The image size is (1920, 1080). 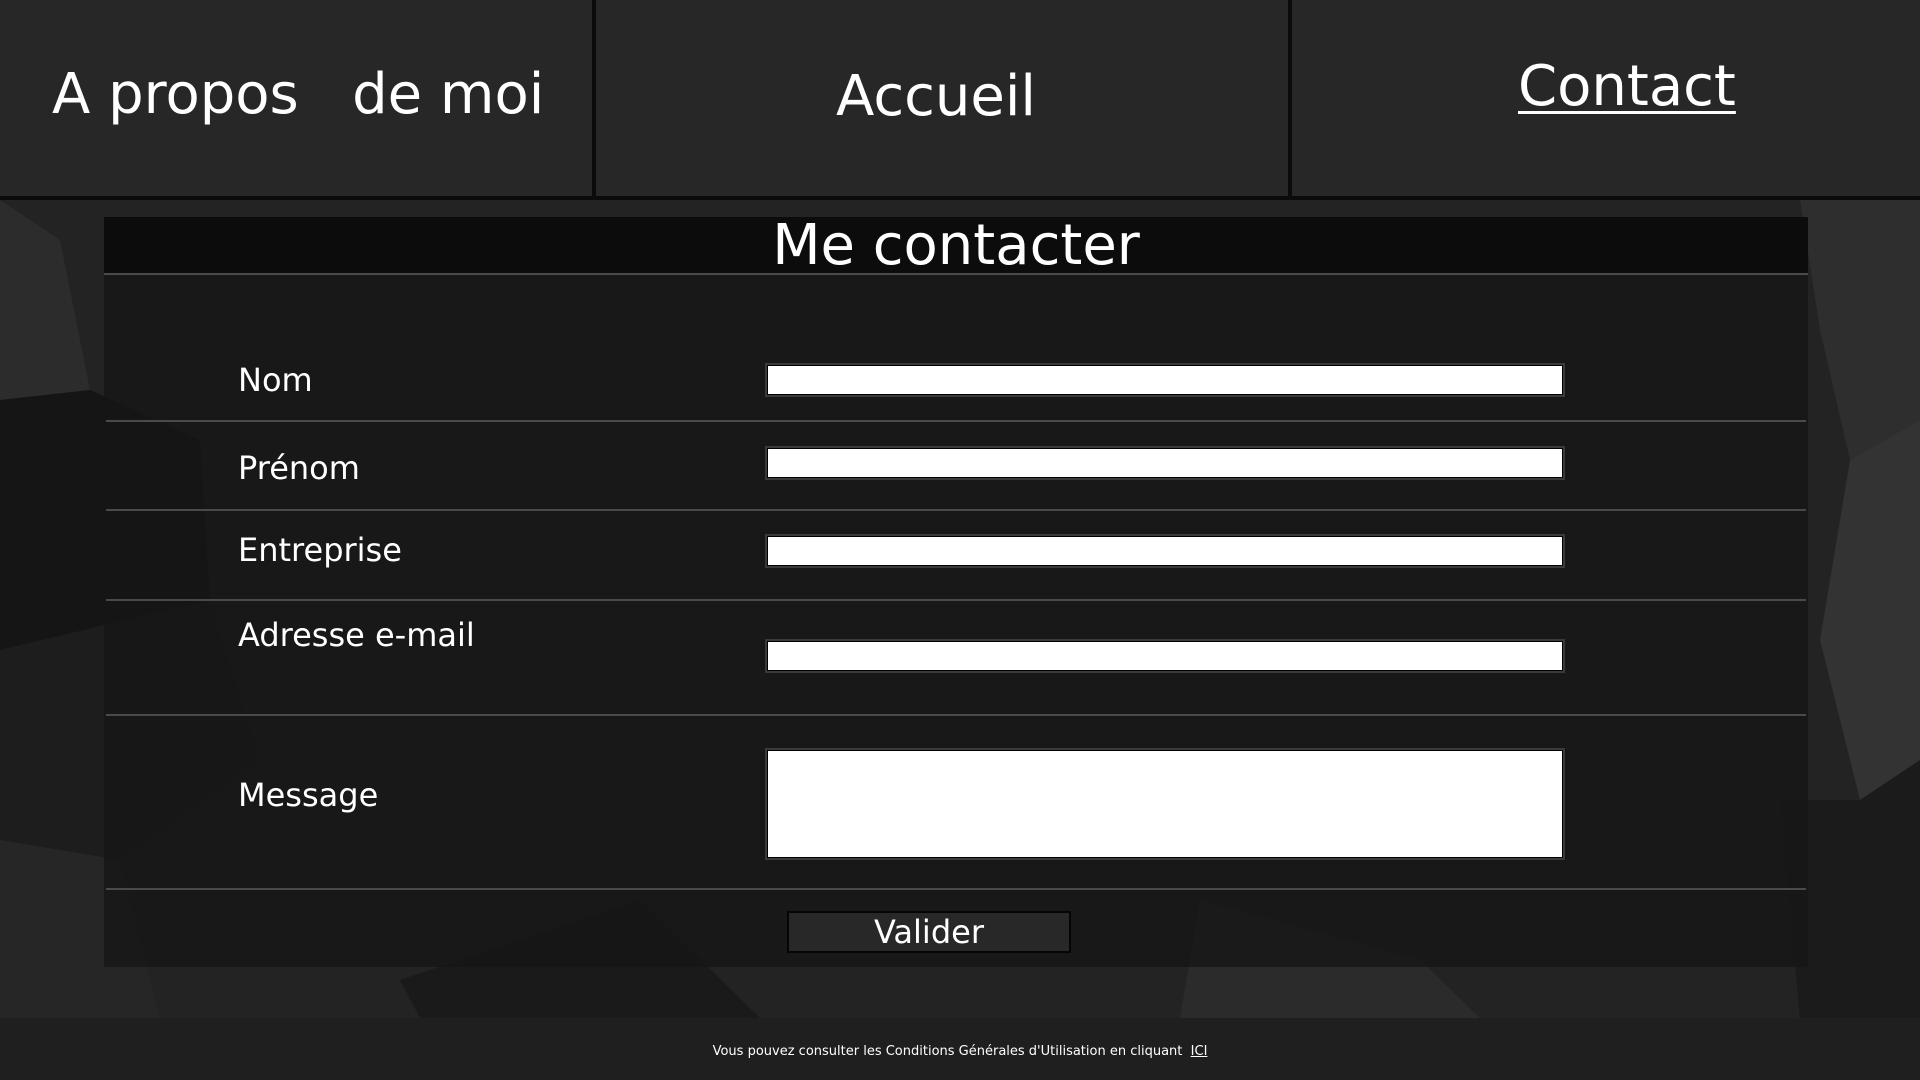 What do you see at coordinates (1165, 804) in the screenshot?
I see `message-textarea` at bounding box center [1165, 804].